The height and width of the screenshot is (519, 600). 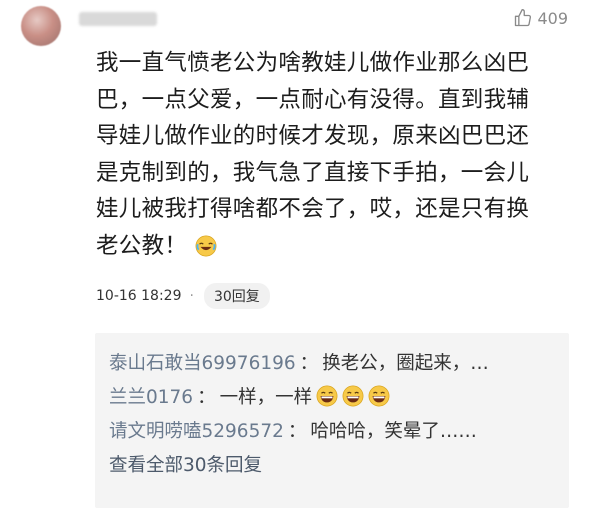 What do you see at coordinates (313, 99) in the screenshot?
I see `comment-line: 巴，一点父爱，一点耐心有没得。直到我辅` at bounding box center [313, 99].